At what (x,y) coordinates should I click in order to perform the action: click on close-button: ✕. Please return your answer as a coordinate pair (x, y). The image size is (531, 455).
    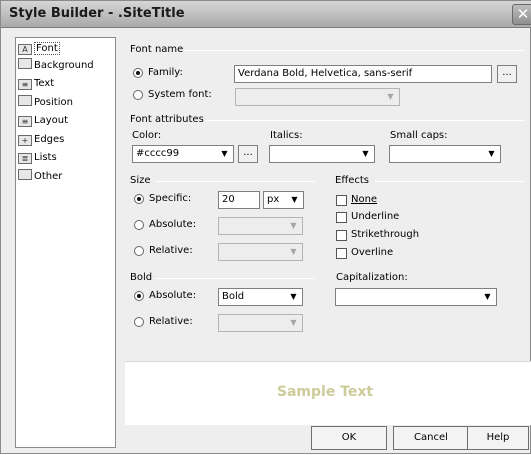
    Looking at the image, I should click on (521, 14).